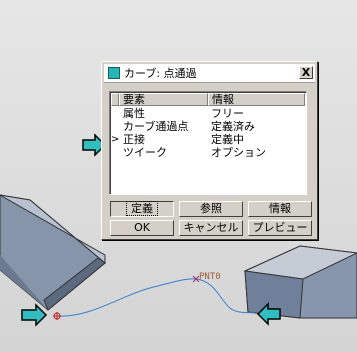 This screenshot has width=357, height=352. What do you see at coordinates (134, 139) in the screenshot?
I see `row-element: 正接` at bounding box center [134, 139].